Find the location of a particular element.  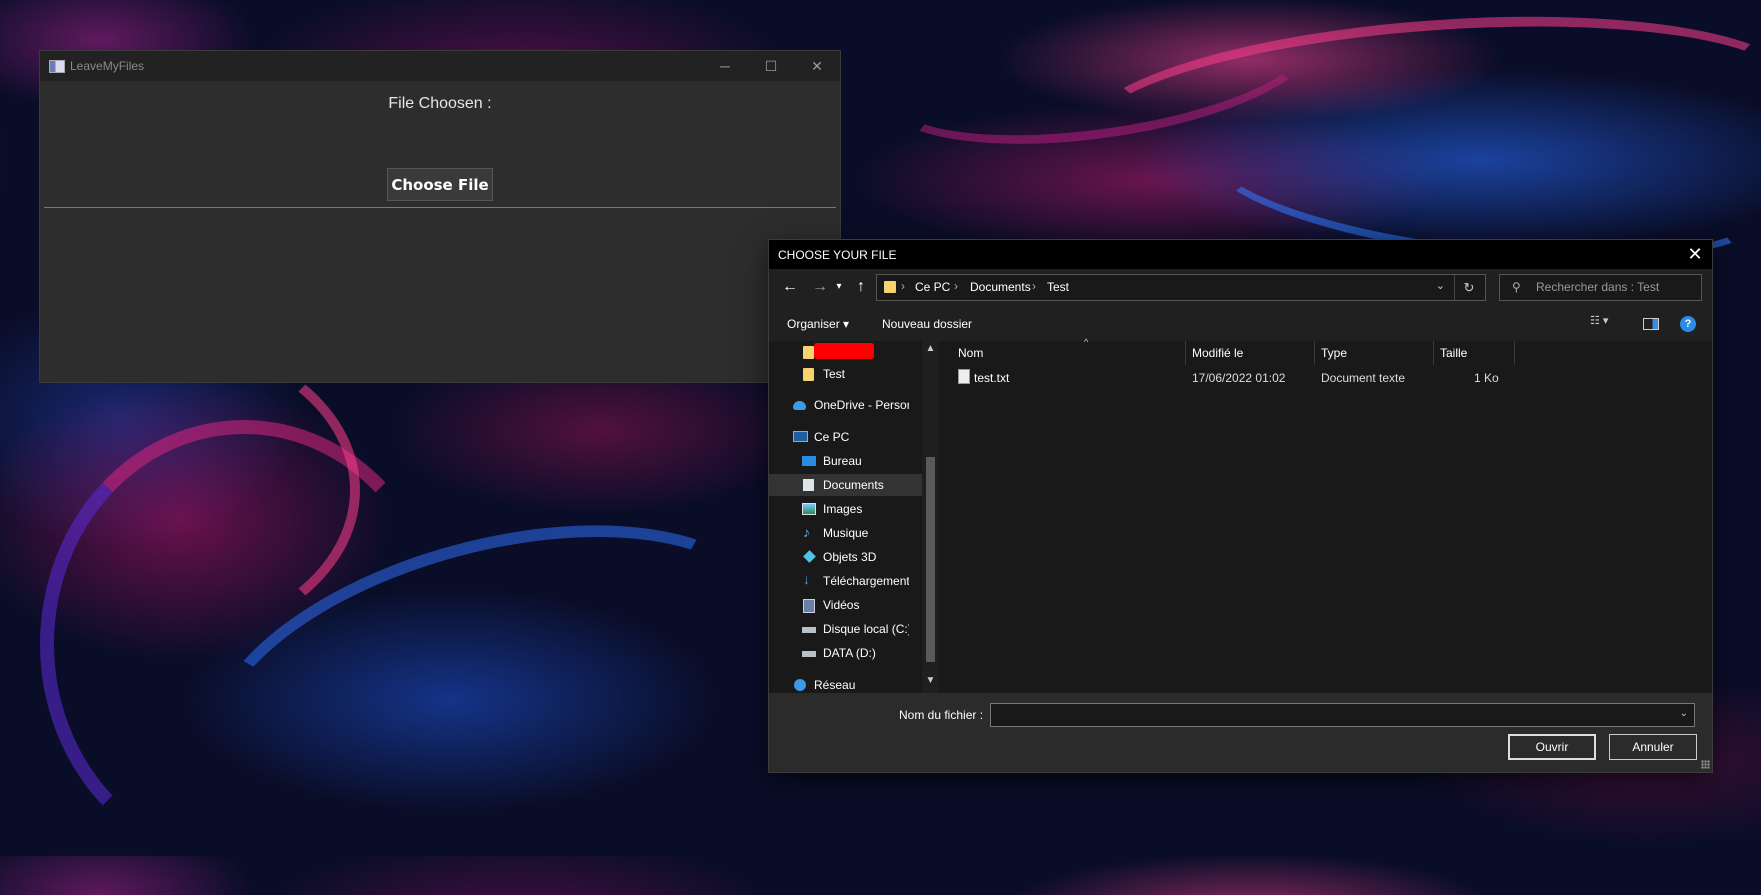

file-choosen-label: File Choosen : is located at coordinates (440, 103).